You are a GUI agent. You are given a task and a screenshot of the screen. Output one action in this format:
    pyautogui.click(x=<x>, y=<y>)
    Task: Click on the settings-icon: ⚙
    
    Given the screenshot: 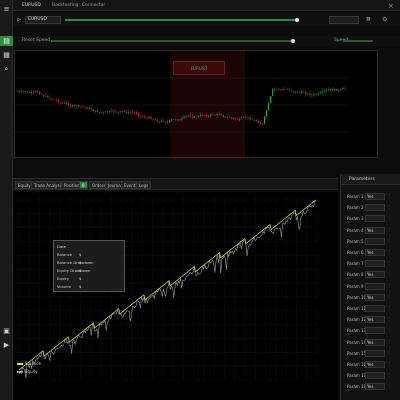 What is the action you would take?
    pyautogui.click(x=384, y=20)
    